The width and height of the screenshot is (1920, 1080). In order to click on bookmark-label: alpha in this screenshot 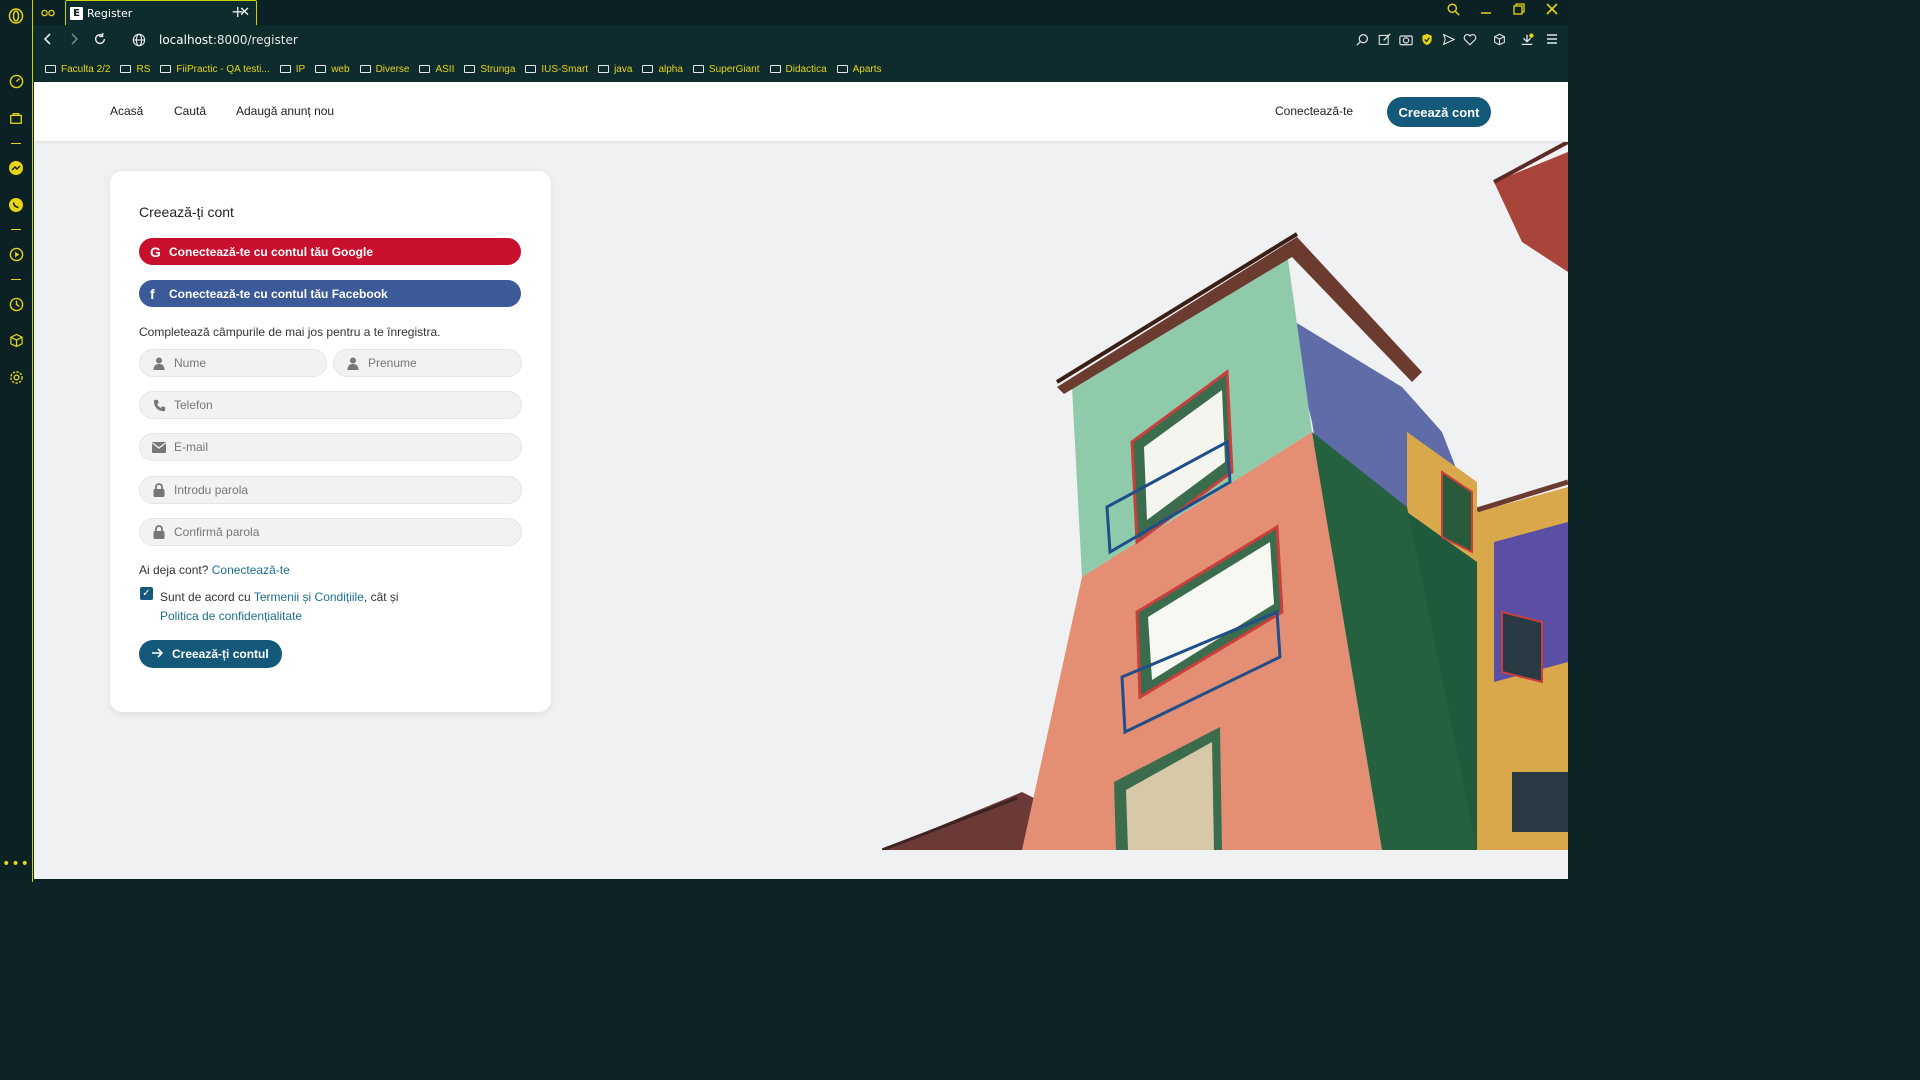, I will do `click(670, 69)`.